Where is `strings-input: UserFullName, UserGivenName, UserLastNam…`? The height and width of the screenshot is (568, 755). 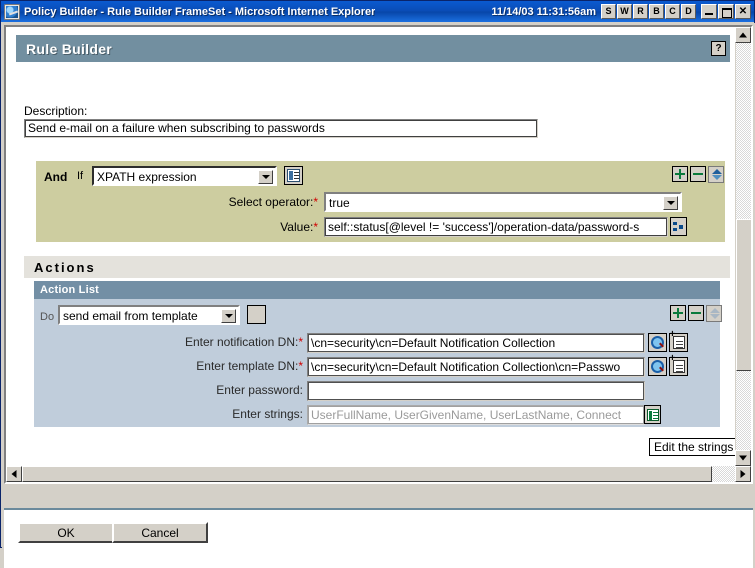 strings-input: UserFullName, UserGivenName, UserLastNam… is located at coordinates (476, 415).